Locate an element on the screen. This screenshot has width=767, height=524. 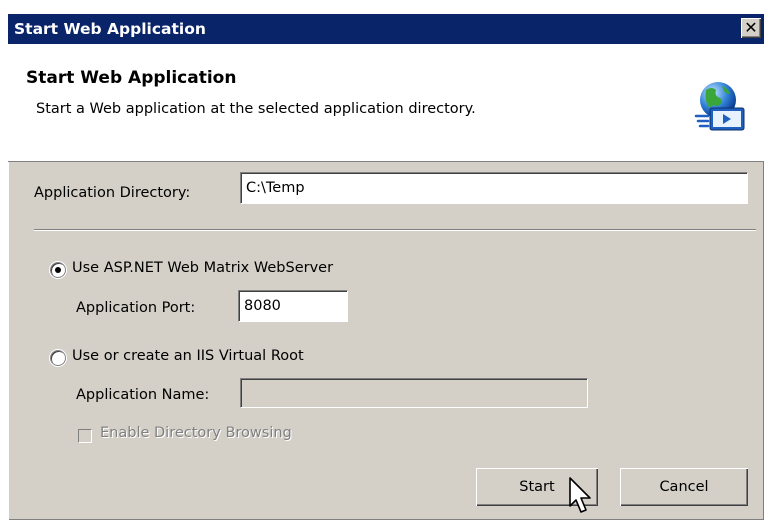
webmatrix-radio is located at coordinates (58, 270).